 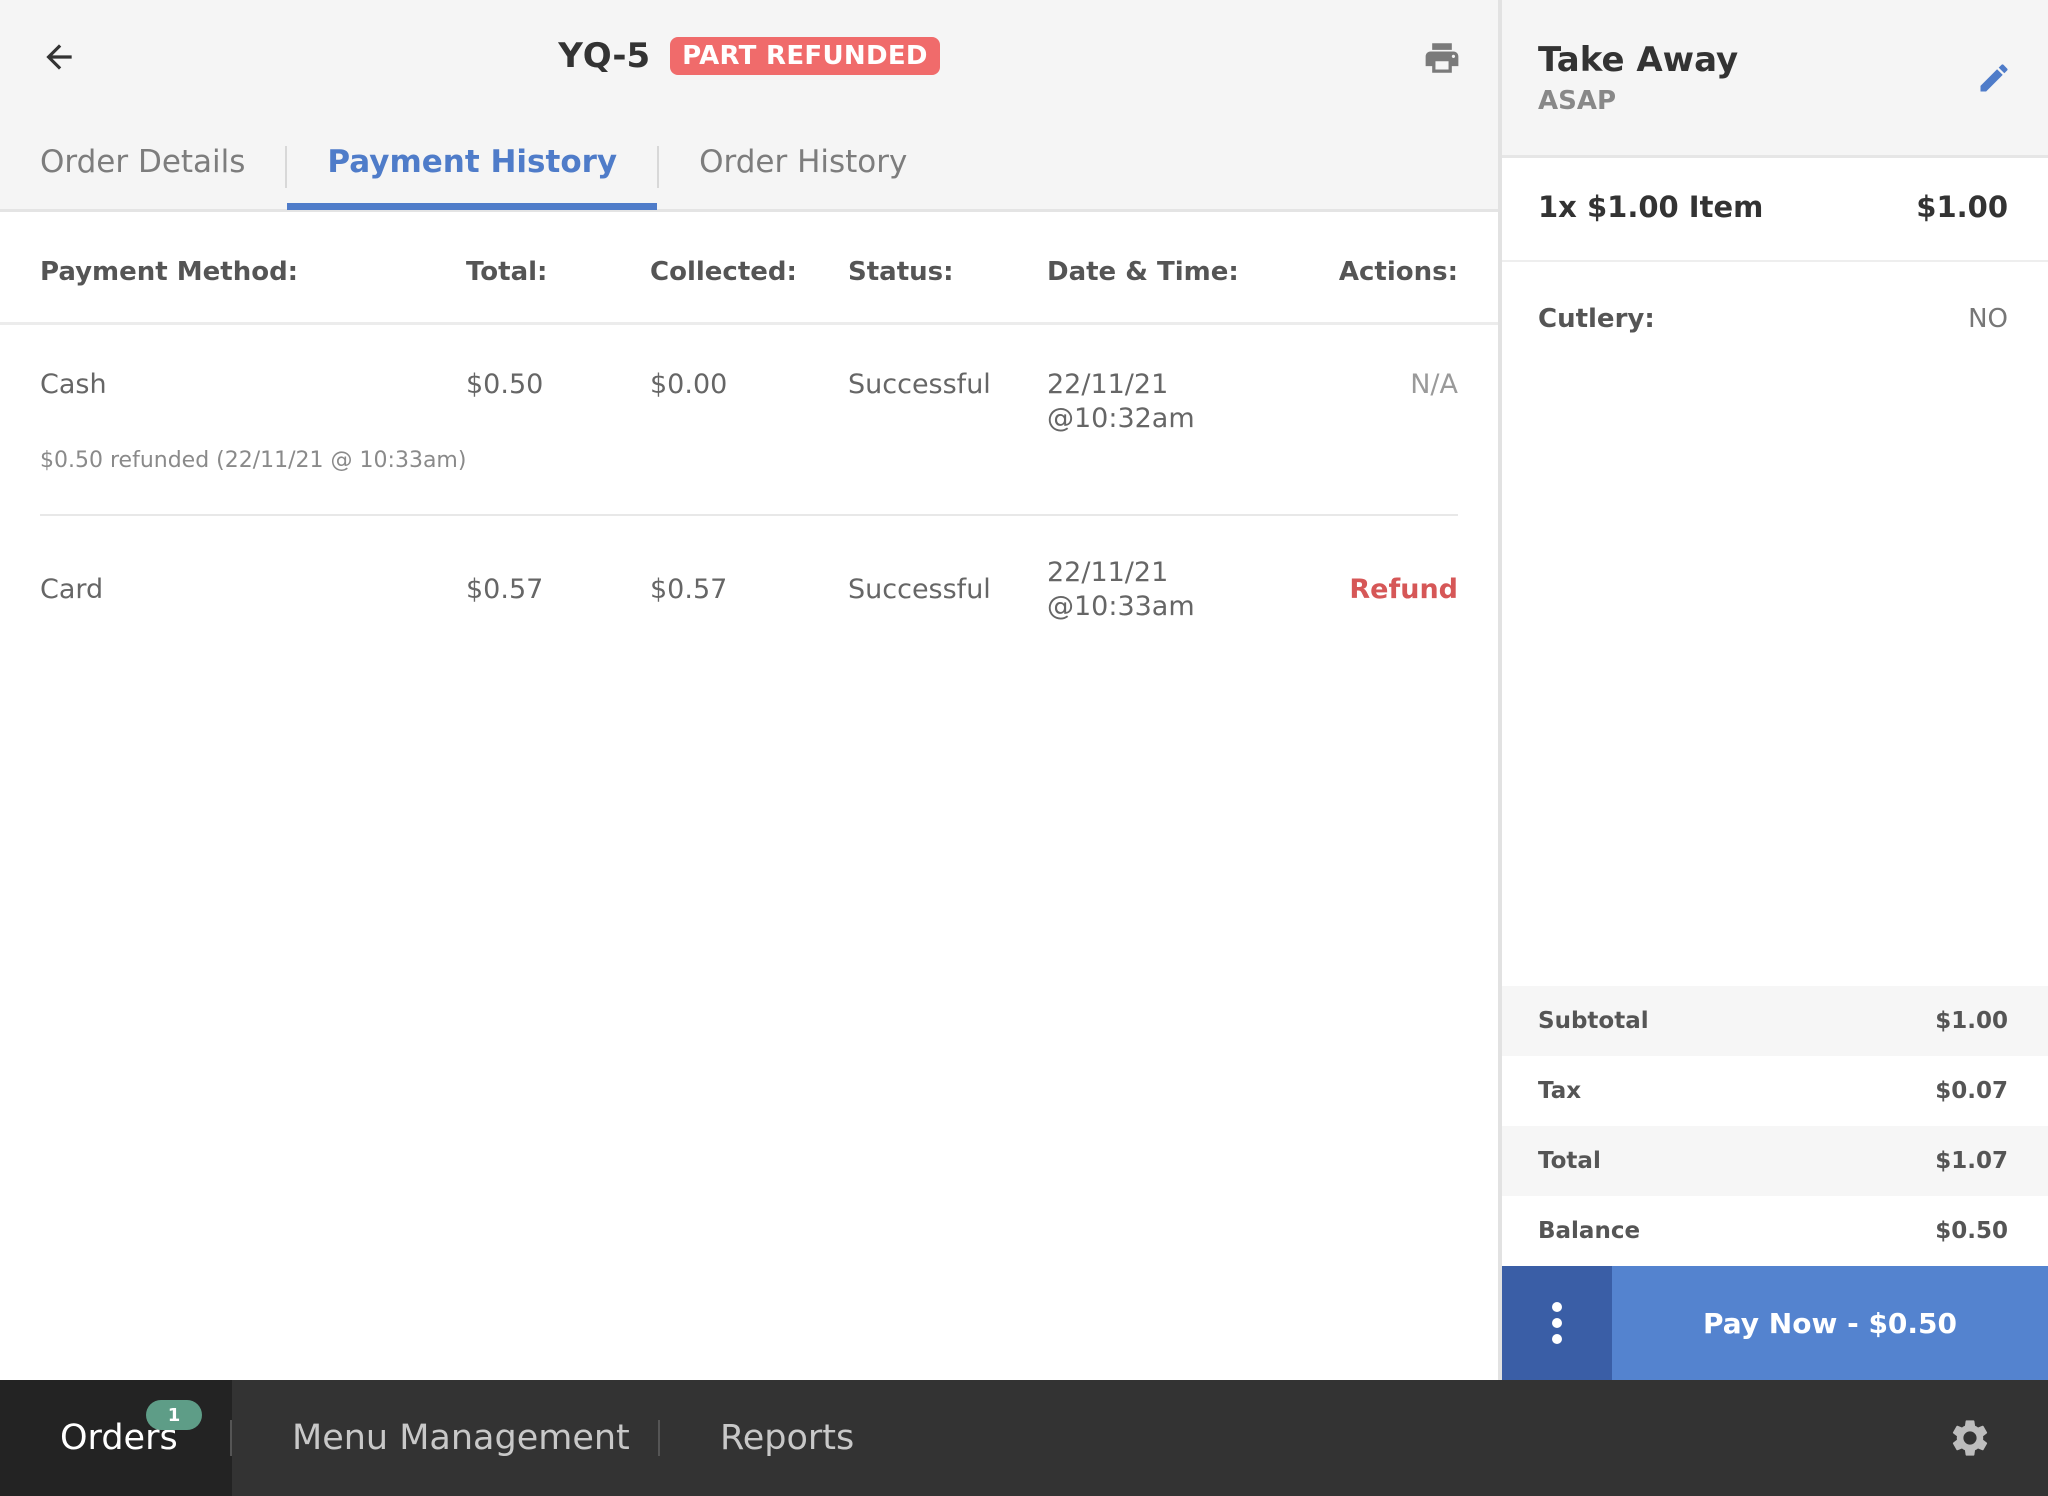 What do you see at coordinates (1121, 606) in the screenshot?
I see `payment-time: @10:33am` at bounding box center [1121, 606].